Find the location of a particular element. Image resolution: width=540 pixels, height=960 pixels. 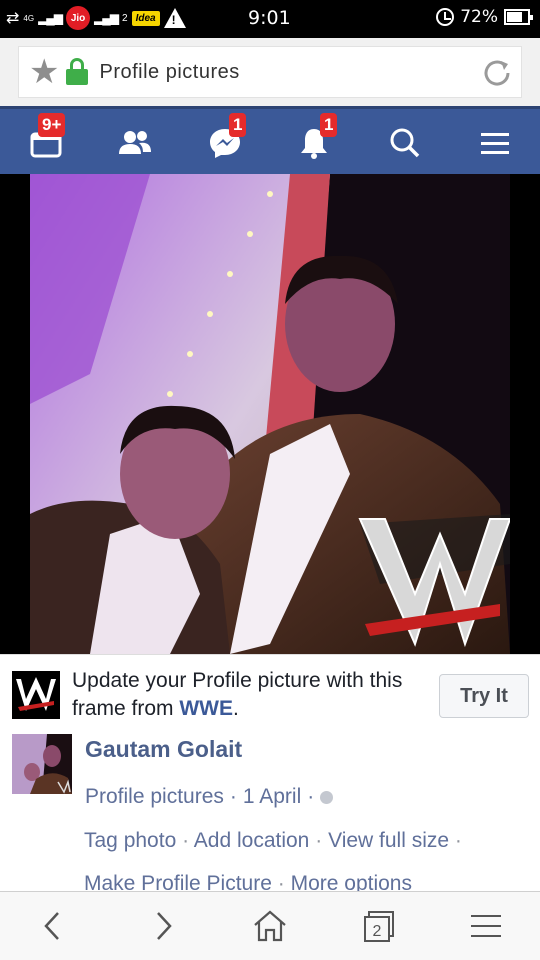

notifications-badge: 1 is located at coordinates (329, 125).